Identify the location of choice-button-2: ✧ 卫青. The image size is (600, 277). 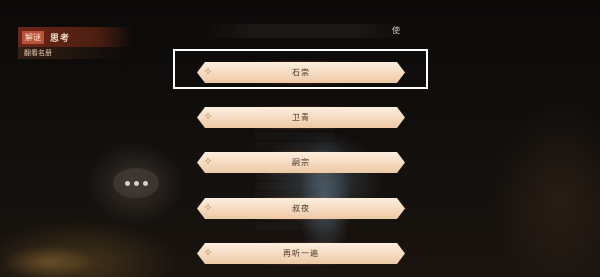
(301, 117).